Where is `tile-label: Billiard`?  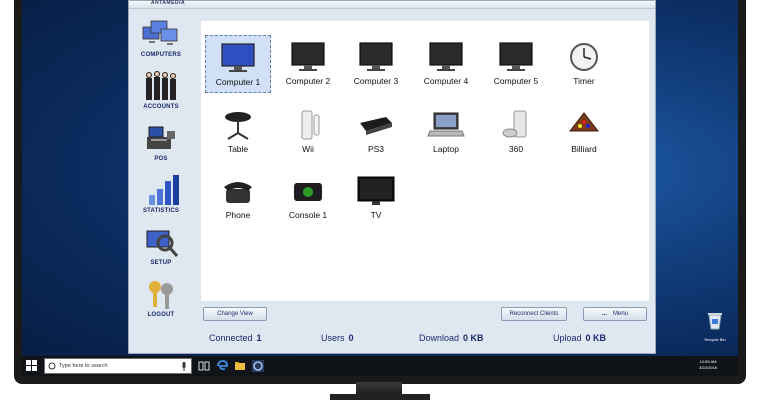
tile-label: Billiard is located at coordinates (584, 149).